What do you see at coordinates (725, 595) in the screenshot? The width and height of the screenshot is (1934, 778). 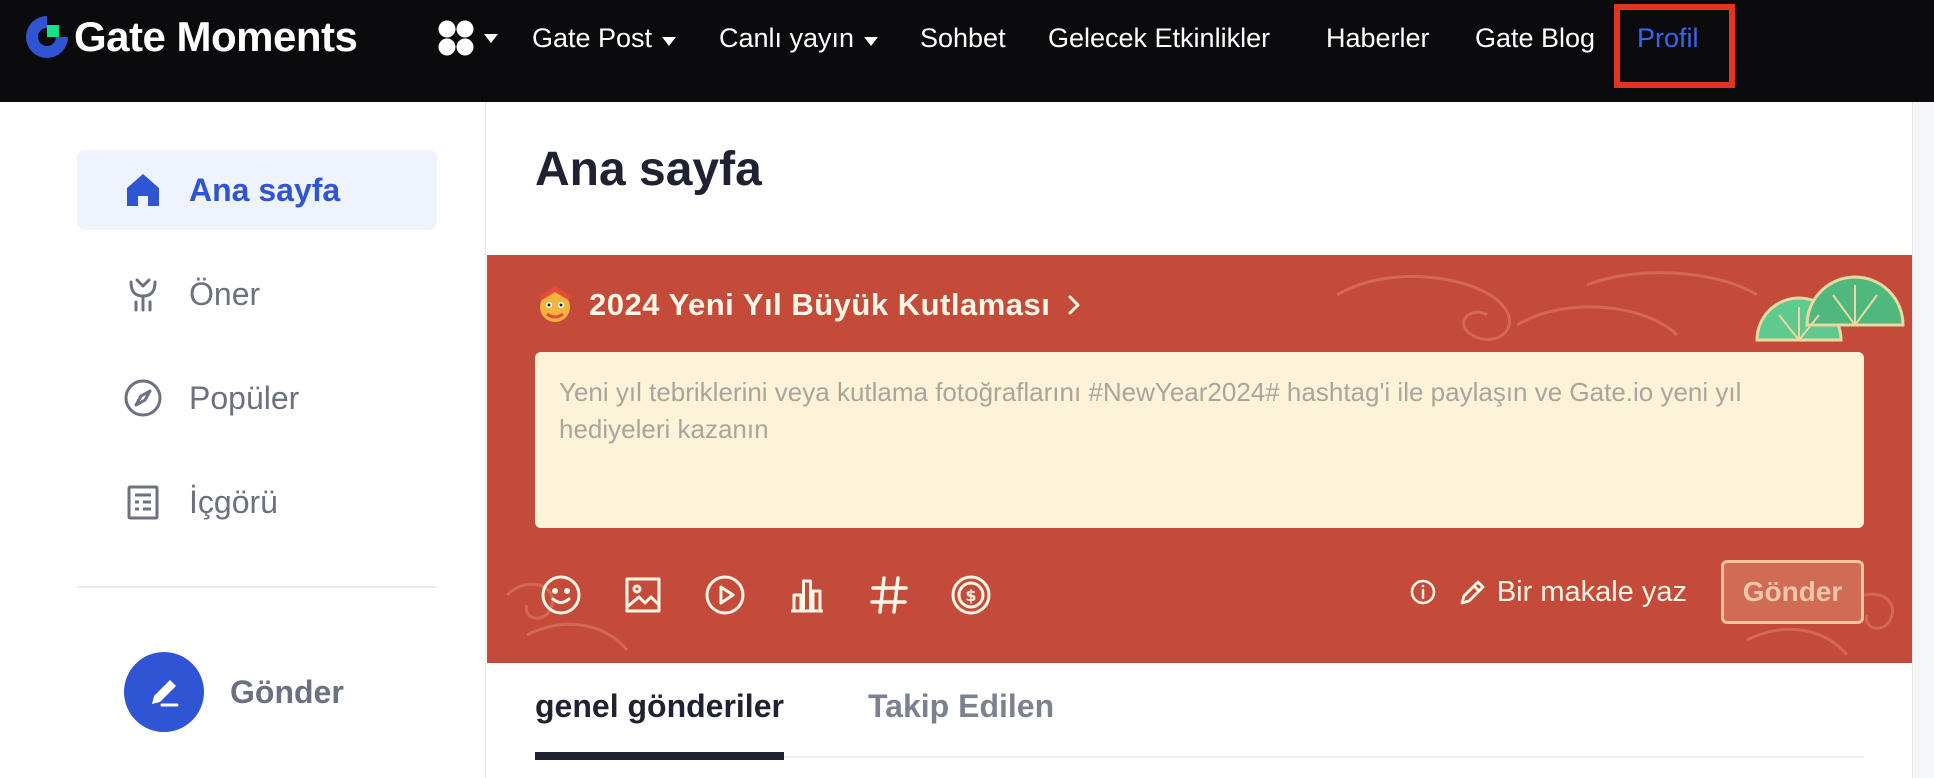 I see `video-icon` at bounding box center [725, 595].